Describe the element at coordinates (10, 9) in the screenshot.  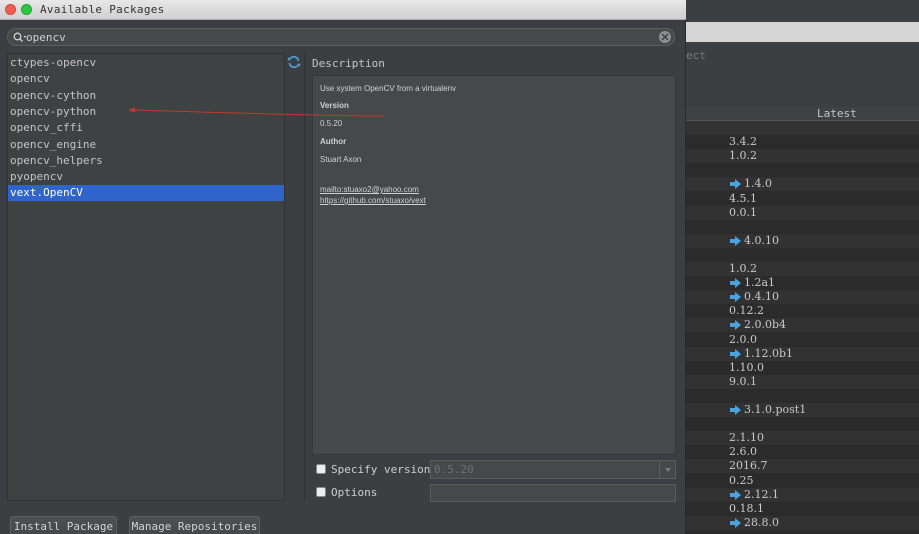
I see `close-window-button` at that location.